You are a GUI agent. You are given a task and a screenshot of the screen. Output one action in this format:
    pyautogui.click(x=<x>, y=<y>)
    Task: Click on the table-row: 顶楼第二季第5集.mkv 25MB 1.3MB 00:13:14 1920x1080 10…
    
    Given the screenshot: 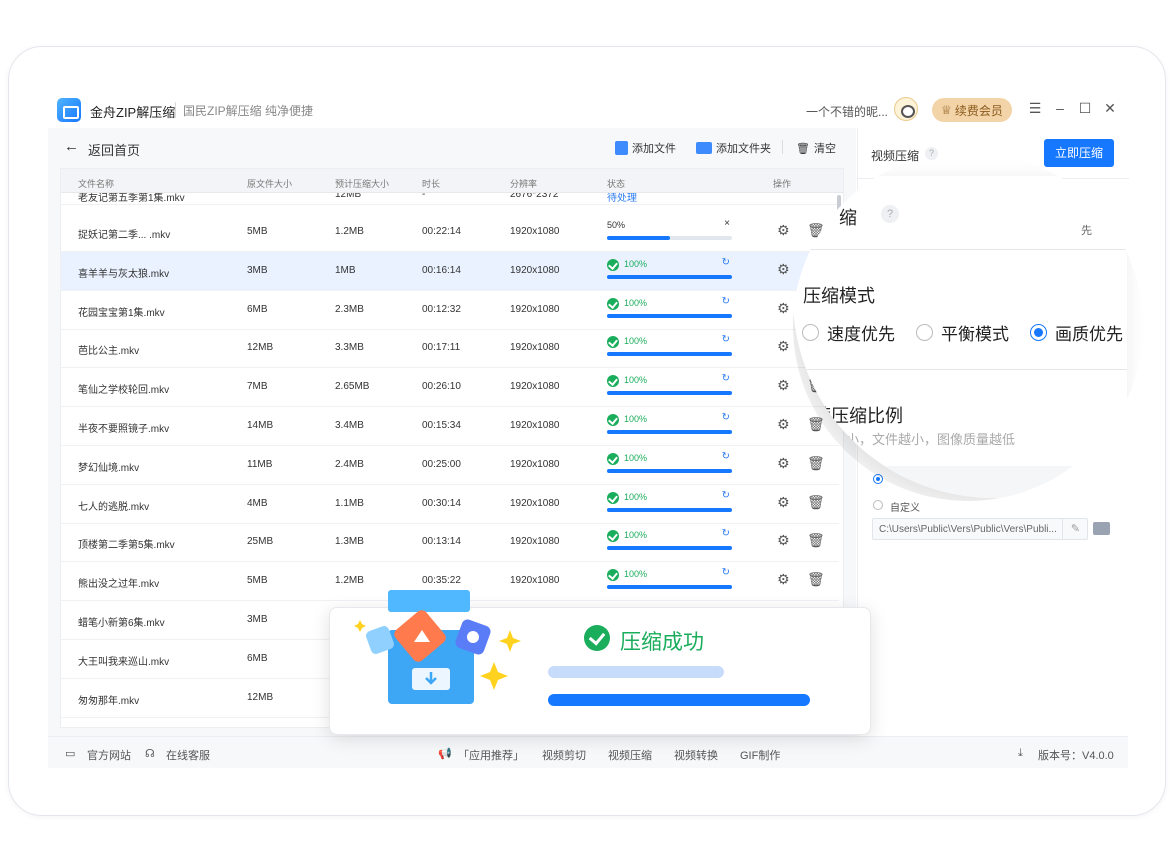 What is the action you would take?
    pyautogui.click(x=450, y=543)
    